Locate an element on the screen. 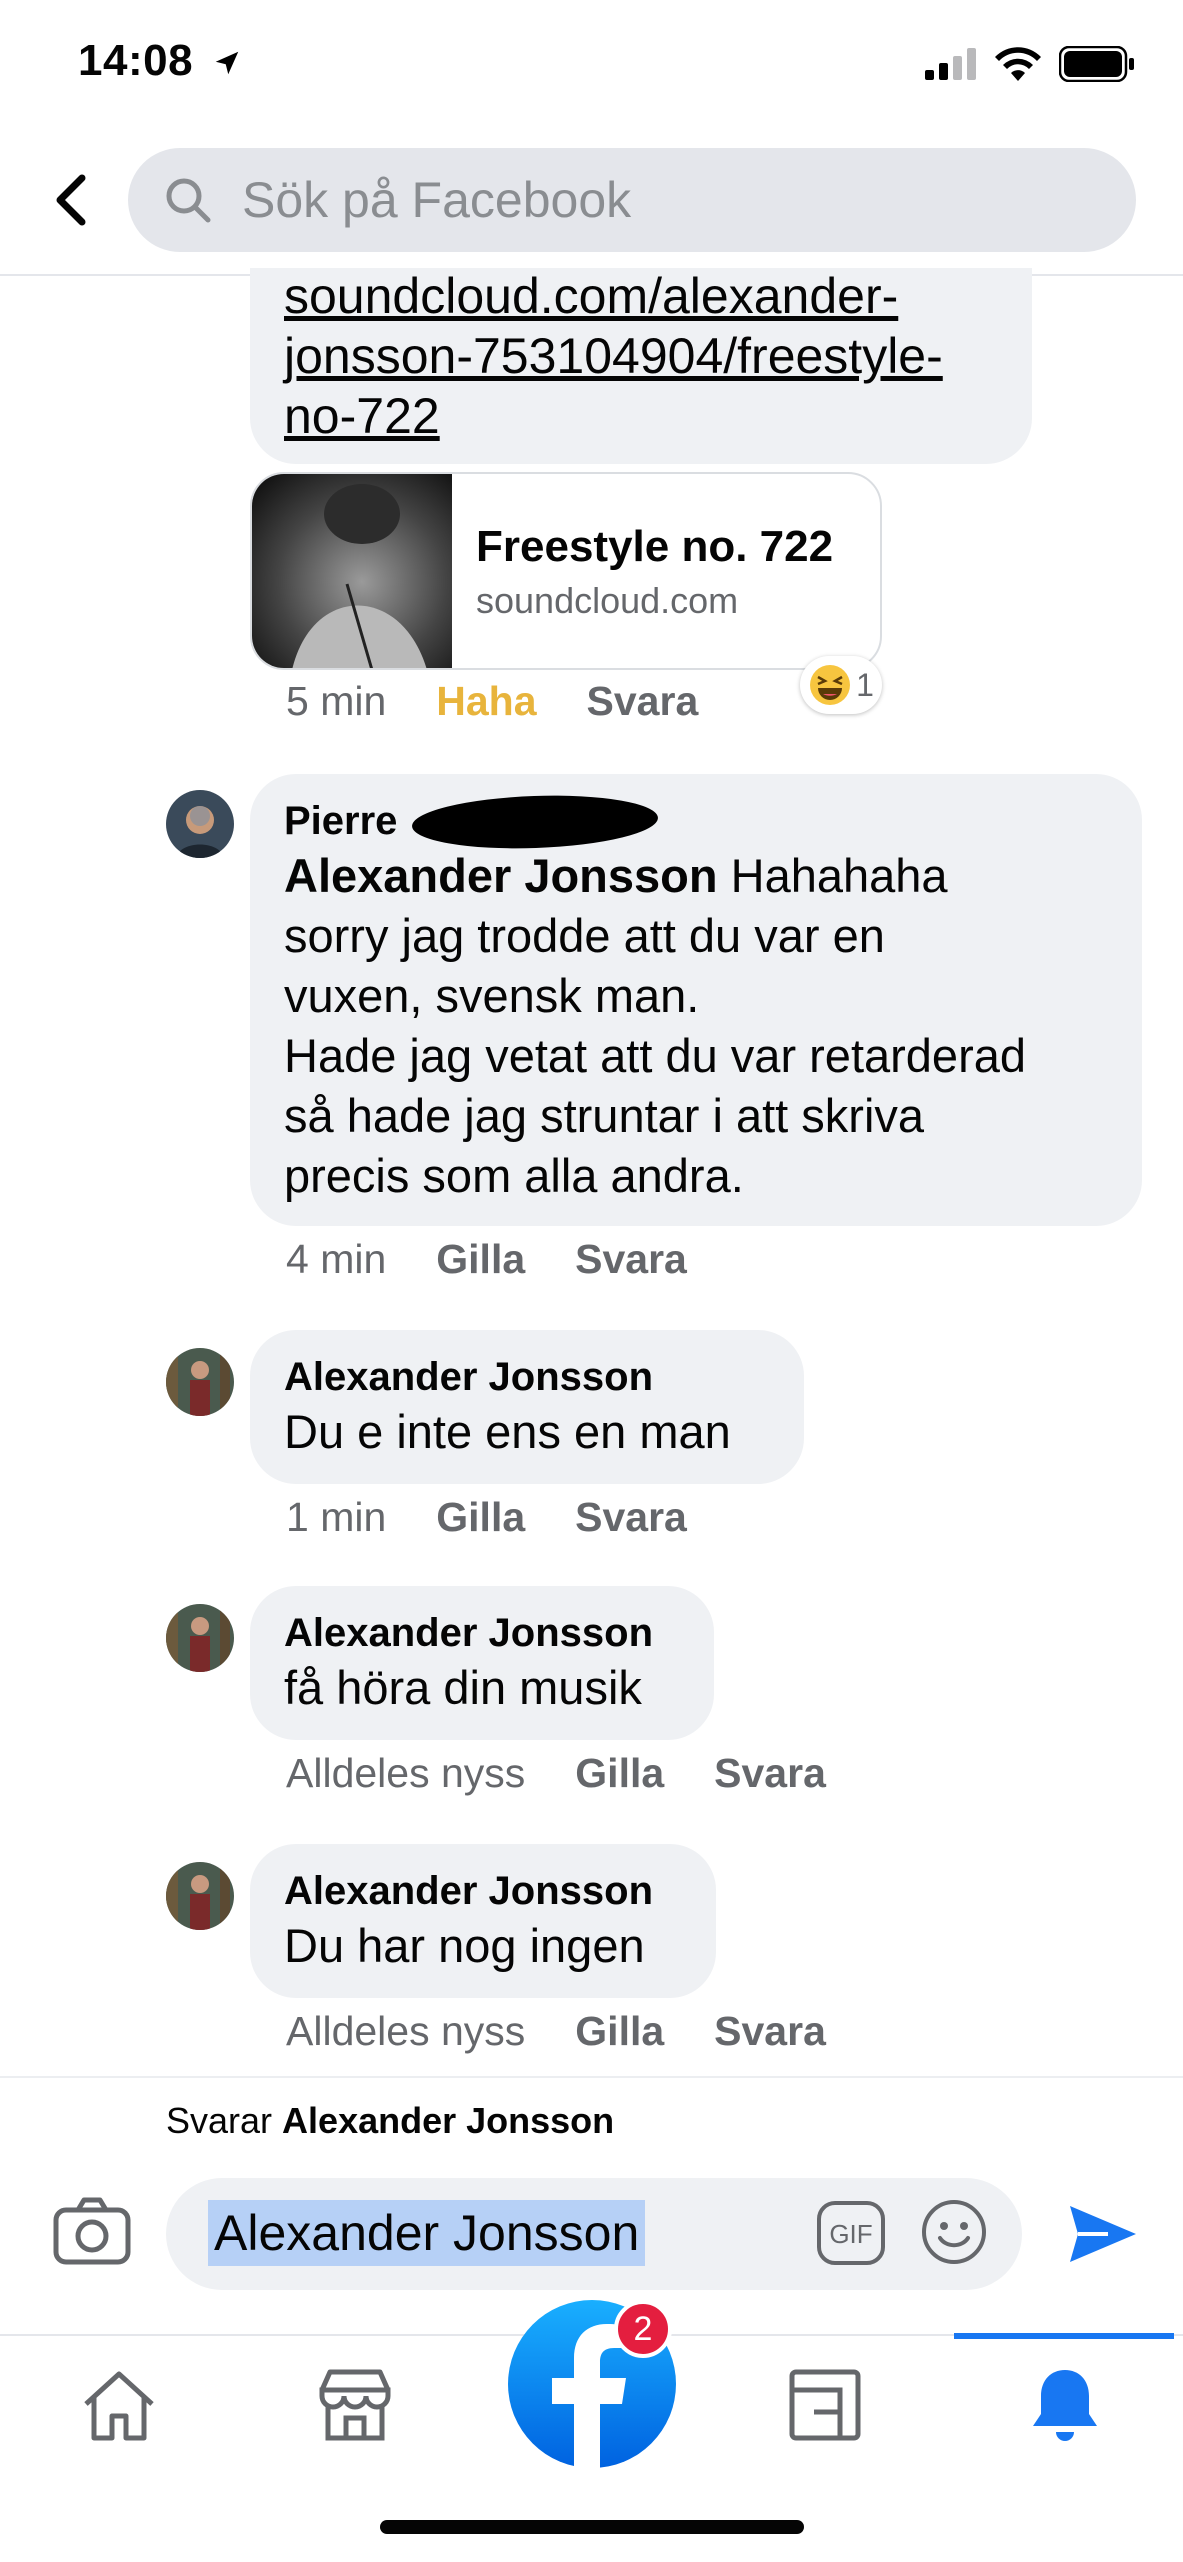  haha-emoji-icon is located at coordinates (830, 685).